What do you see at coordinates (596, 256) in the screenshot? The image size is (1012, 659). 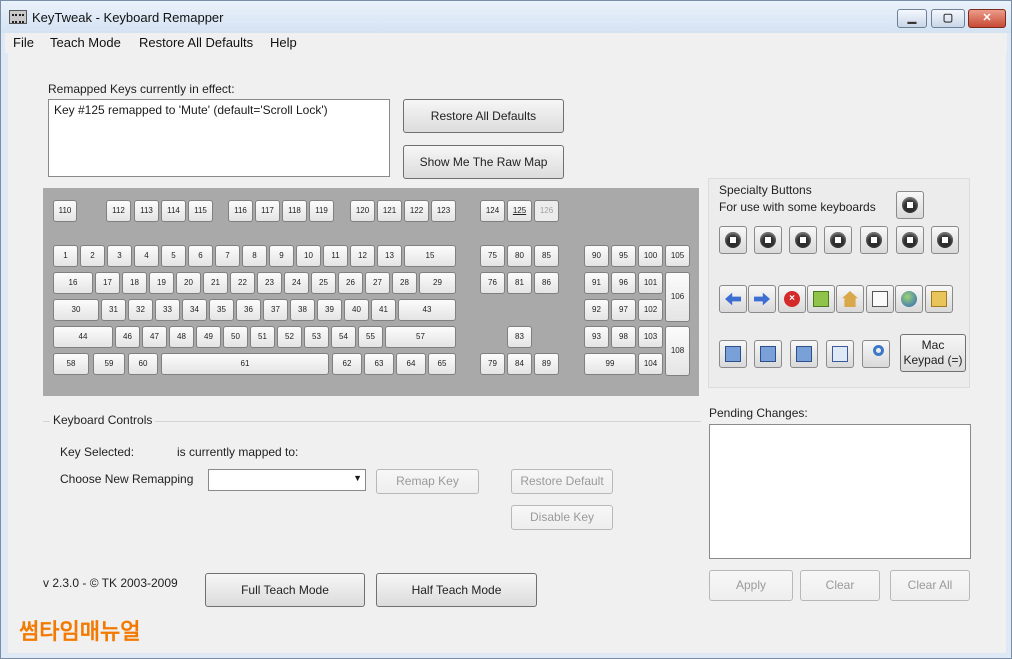 I see `key-90: 90` at bounding box center [596, 256].